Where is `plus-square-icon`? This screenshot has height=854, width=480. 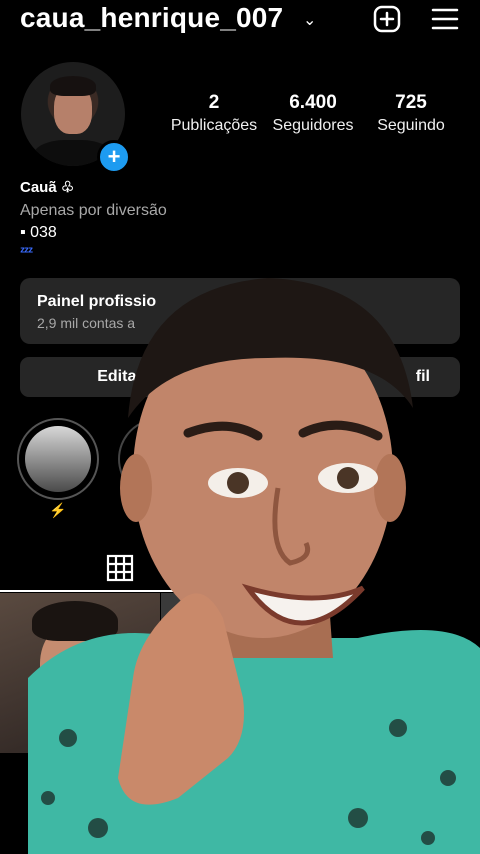
plus-square-icon is located at coordinates (387, 19).